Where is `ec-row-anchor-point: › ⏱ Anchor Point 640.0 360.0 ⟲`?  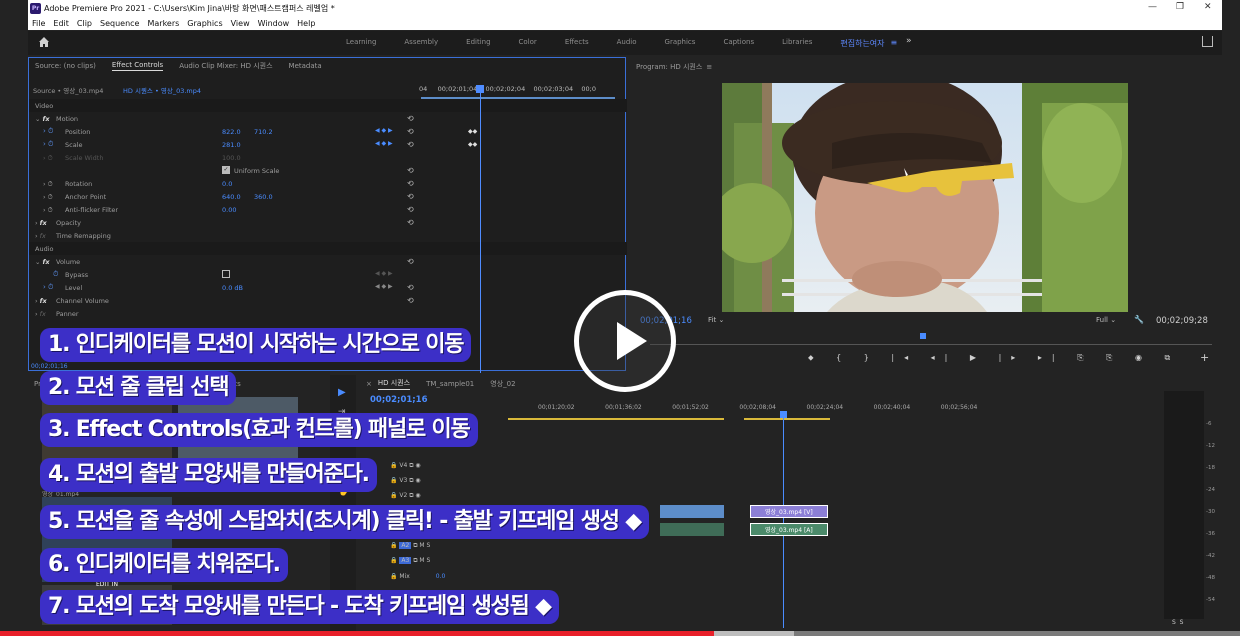 ec-row-anchor-point: › ⏱ Anchor Point 640.0 360.0 ⟲ is located at coordinates (328, 196).